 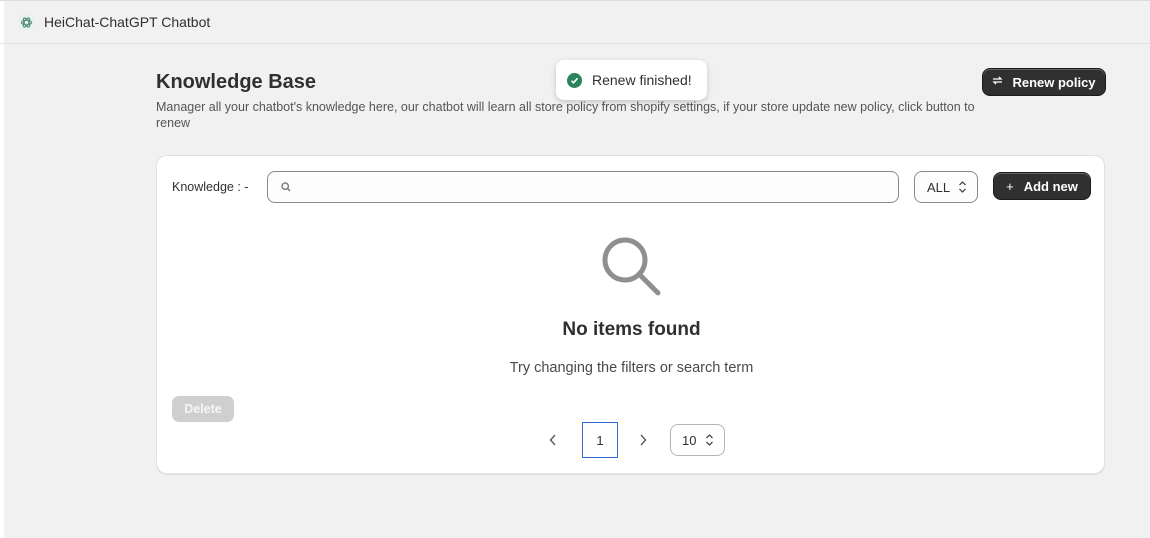 I want to click on search-field, so click(x=583, y=187).